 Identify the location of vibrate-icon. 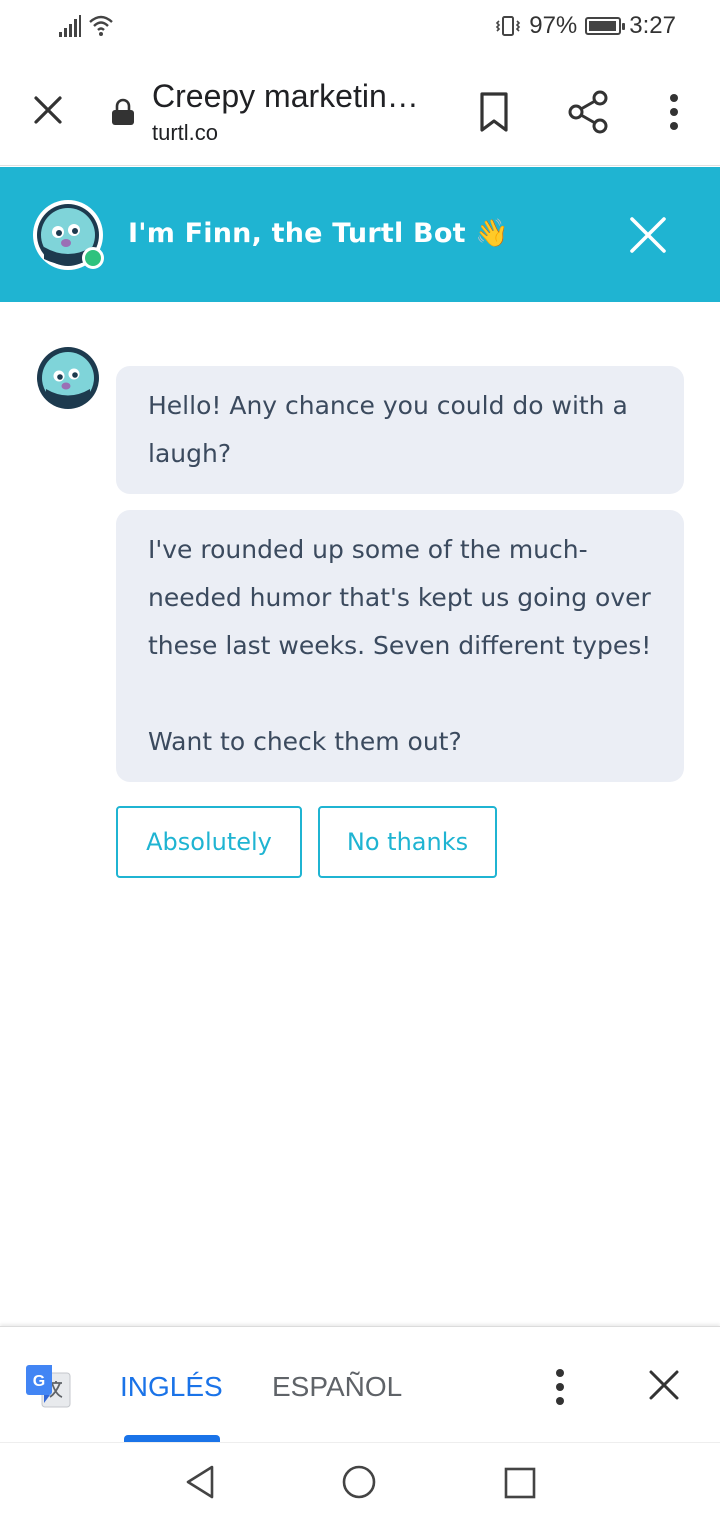
(508, 26).